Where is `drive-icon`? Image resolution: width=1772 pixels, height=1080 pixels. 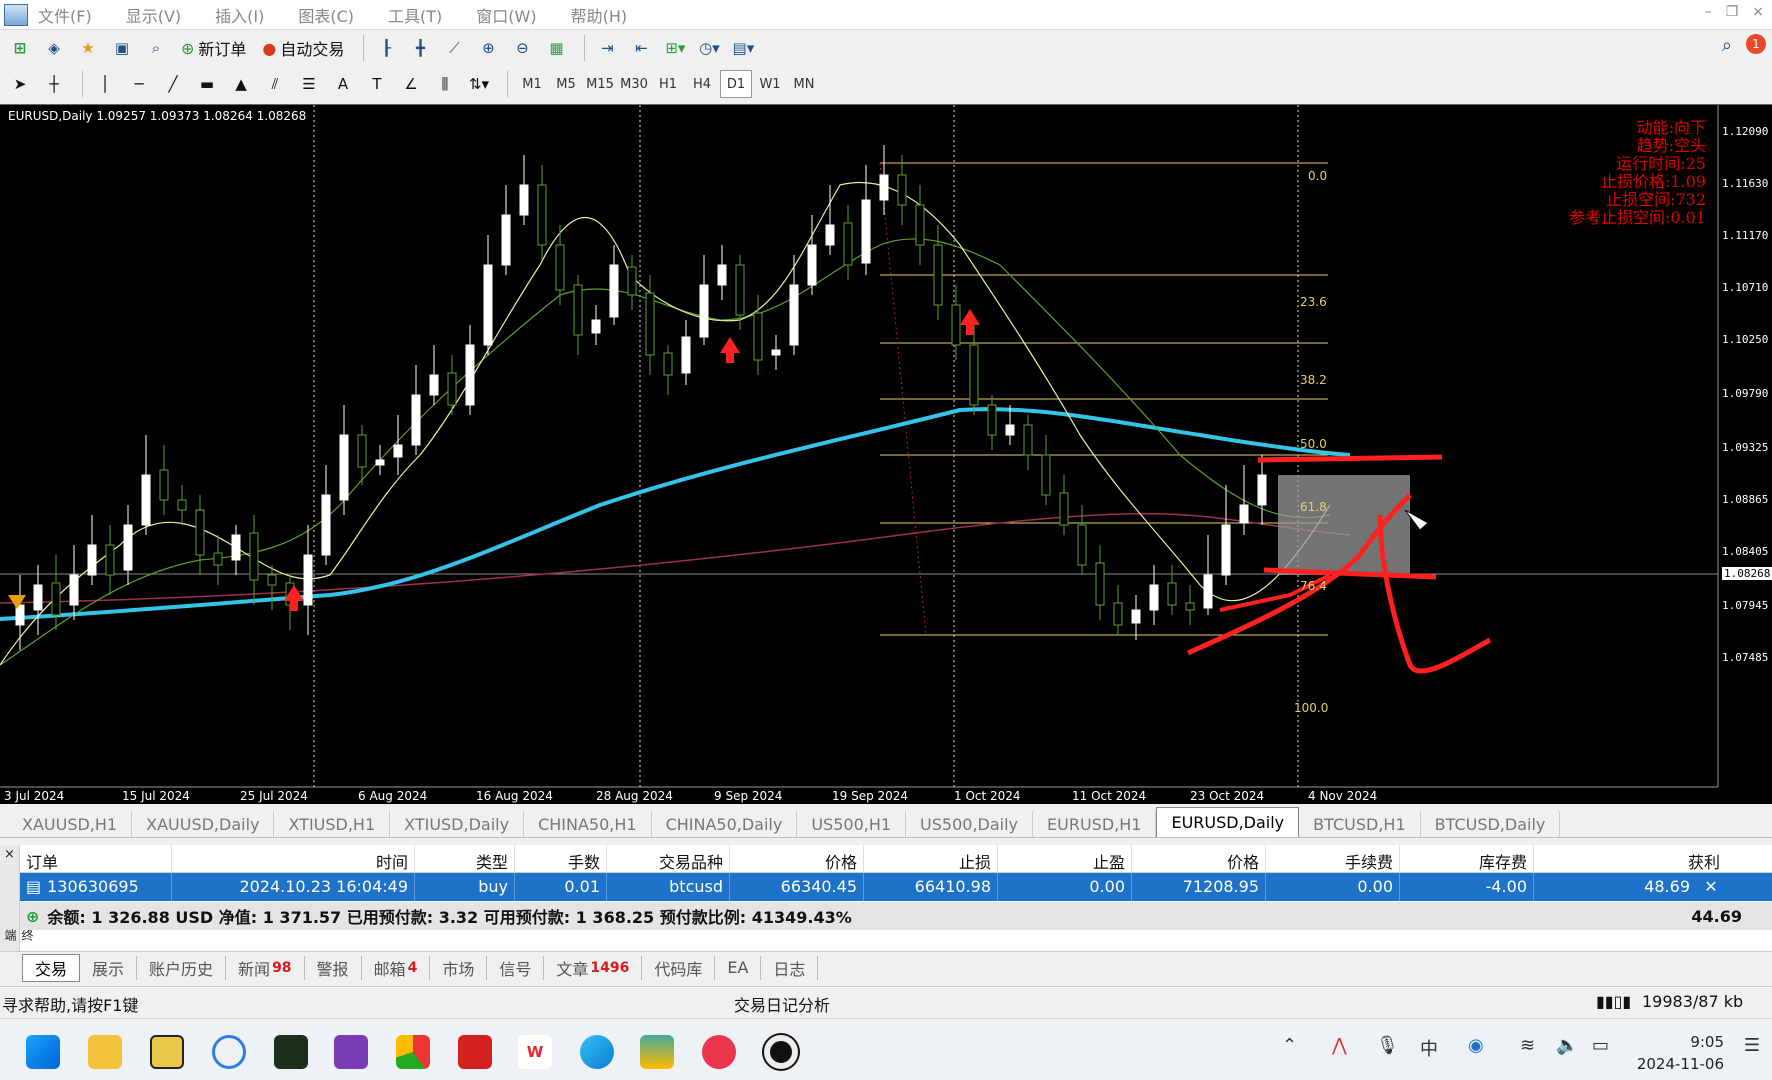 drive-icon is located at coordinates (657, 1052).